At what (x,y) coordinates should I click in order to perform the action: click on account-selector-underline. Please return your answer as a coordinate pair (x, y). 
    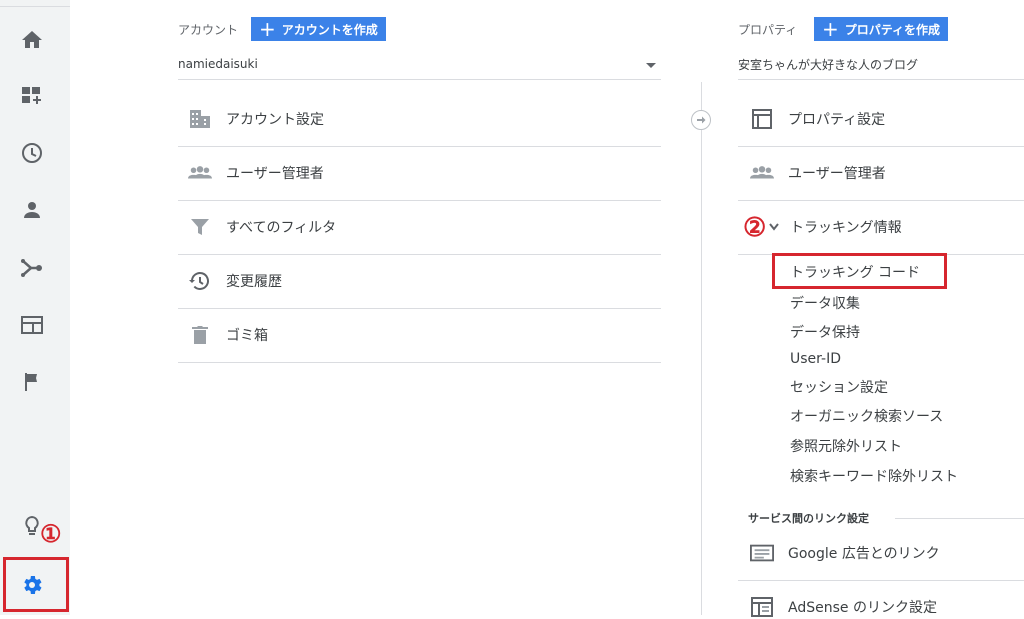
    Looking at the image, I should click on (419, 79).